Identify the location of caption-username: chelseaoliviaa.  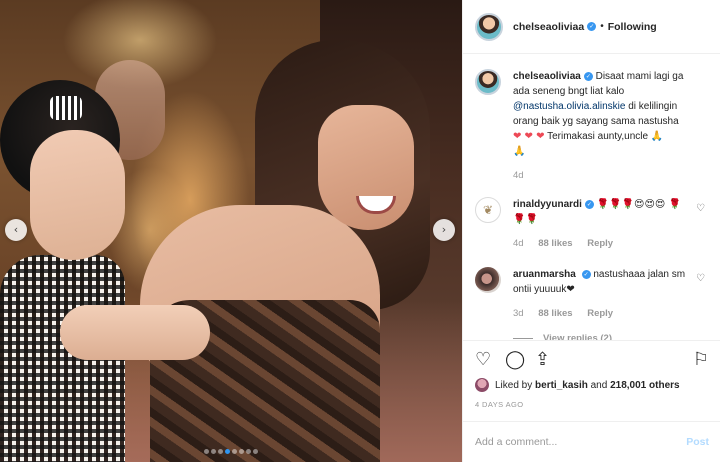
(547, 76).